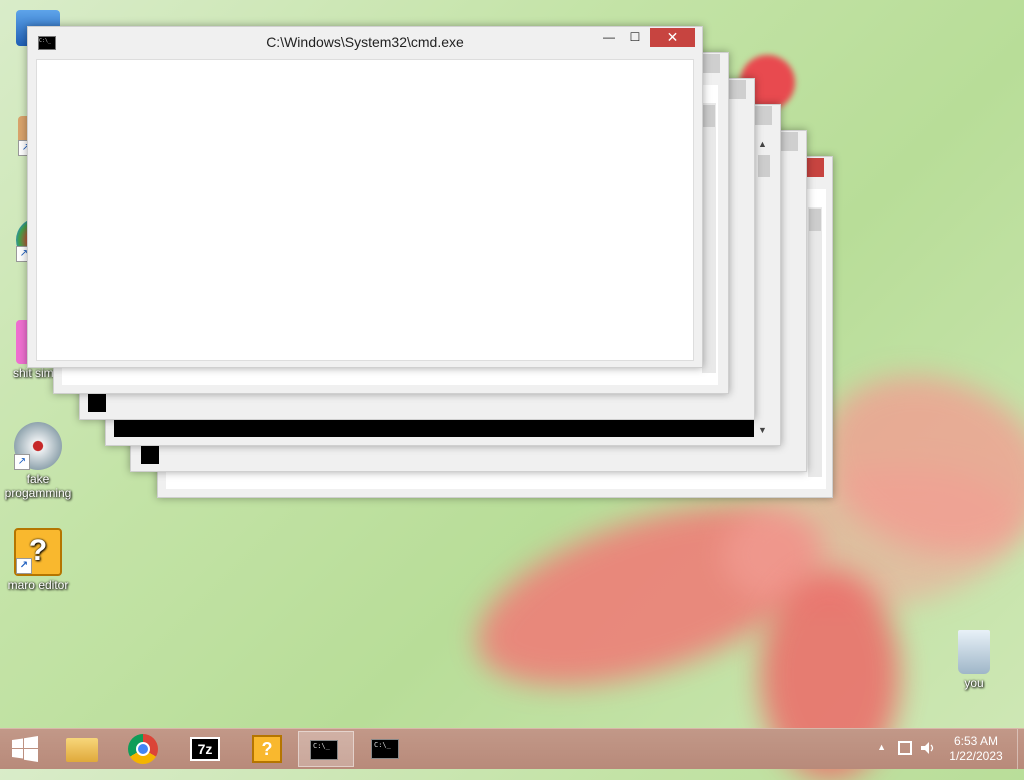 This screenshot has height=780, width=1024. Describe the element at coordinates (976, 741) in the screenshot. I see `clock-time: 6:53 AM` at that location.